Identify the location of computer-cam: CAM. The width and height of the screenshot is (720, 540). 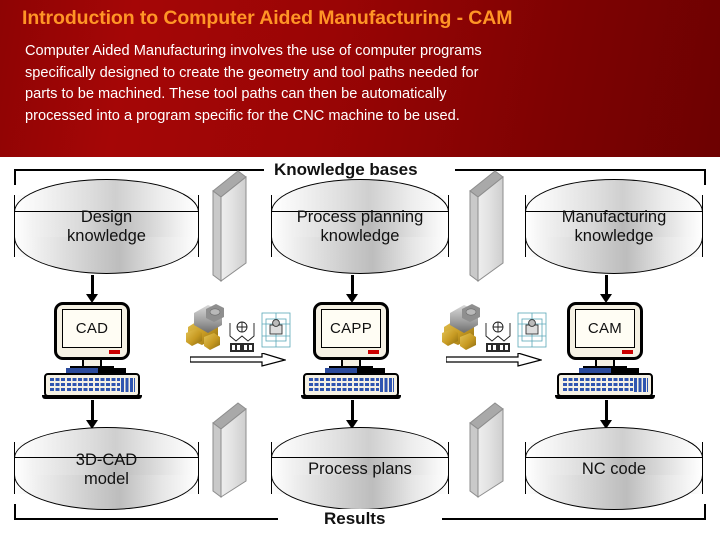
(605, 351).